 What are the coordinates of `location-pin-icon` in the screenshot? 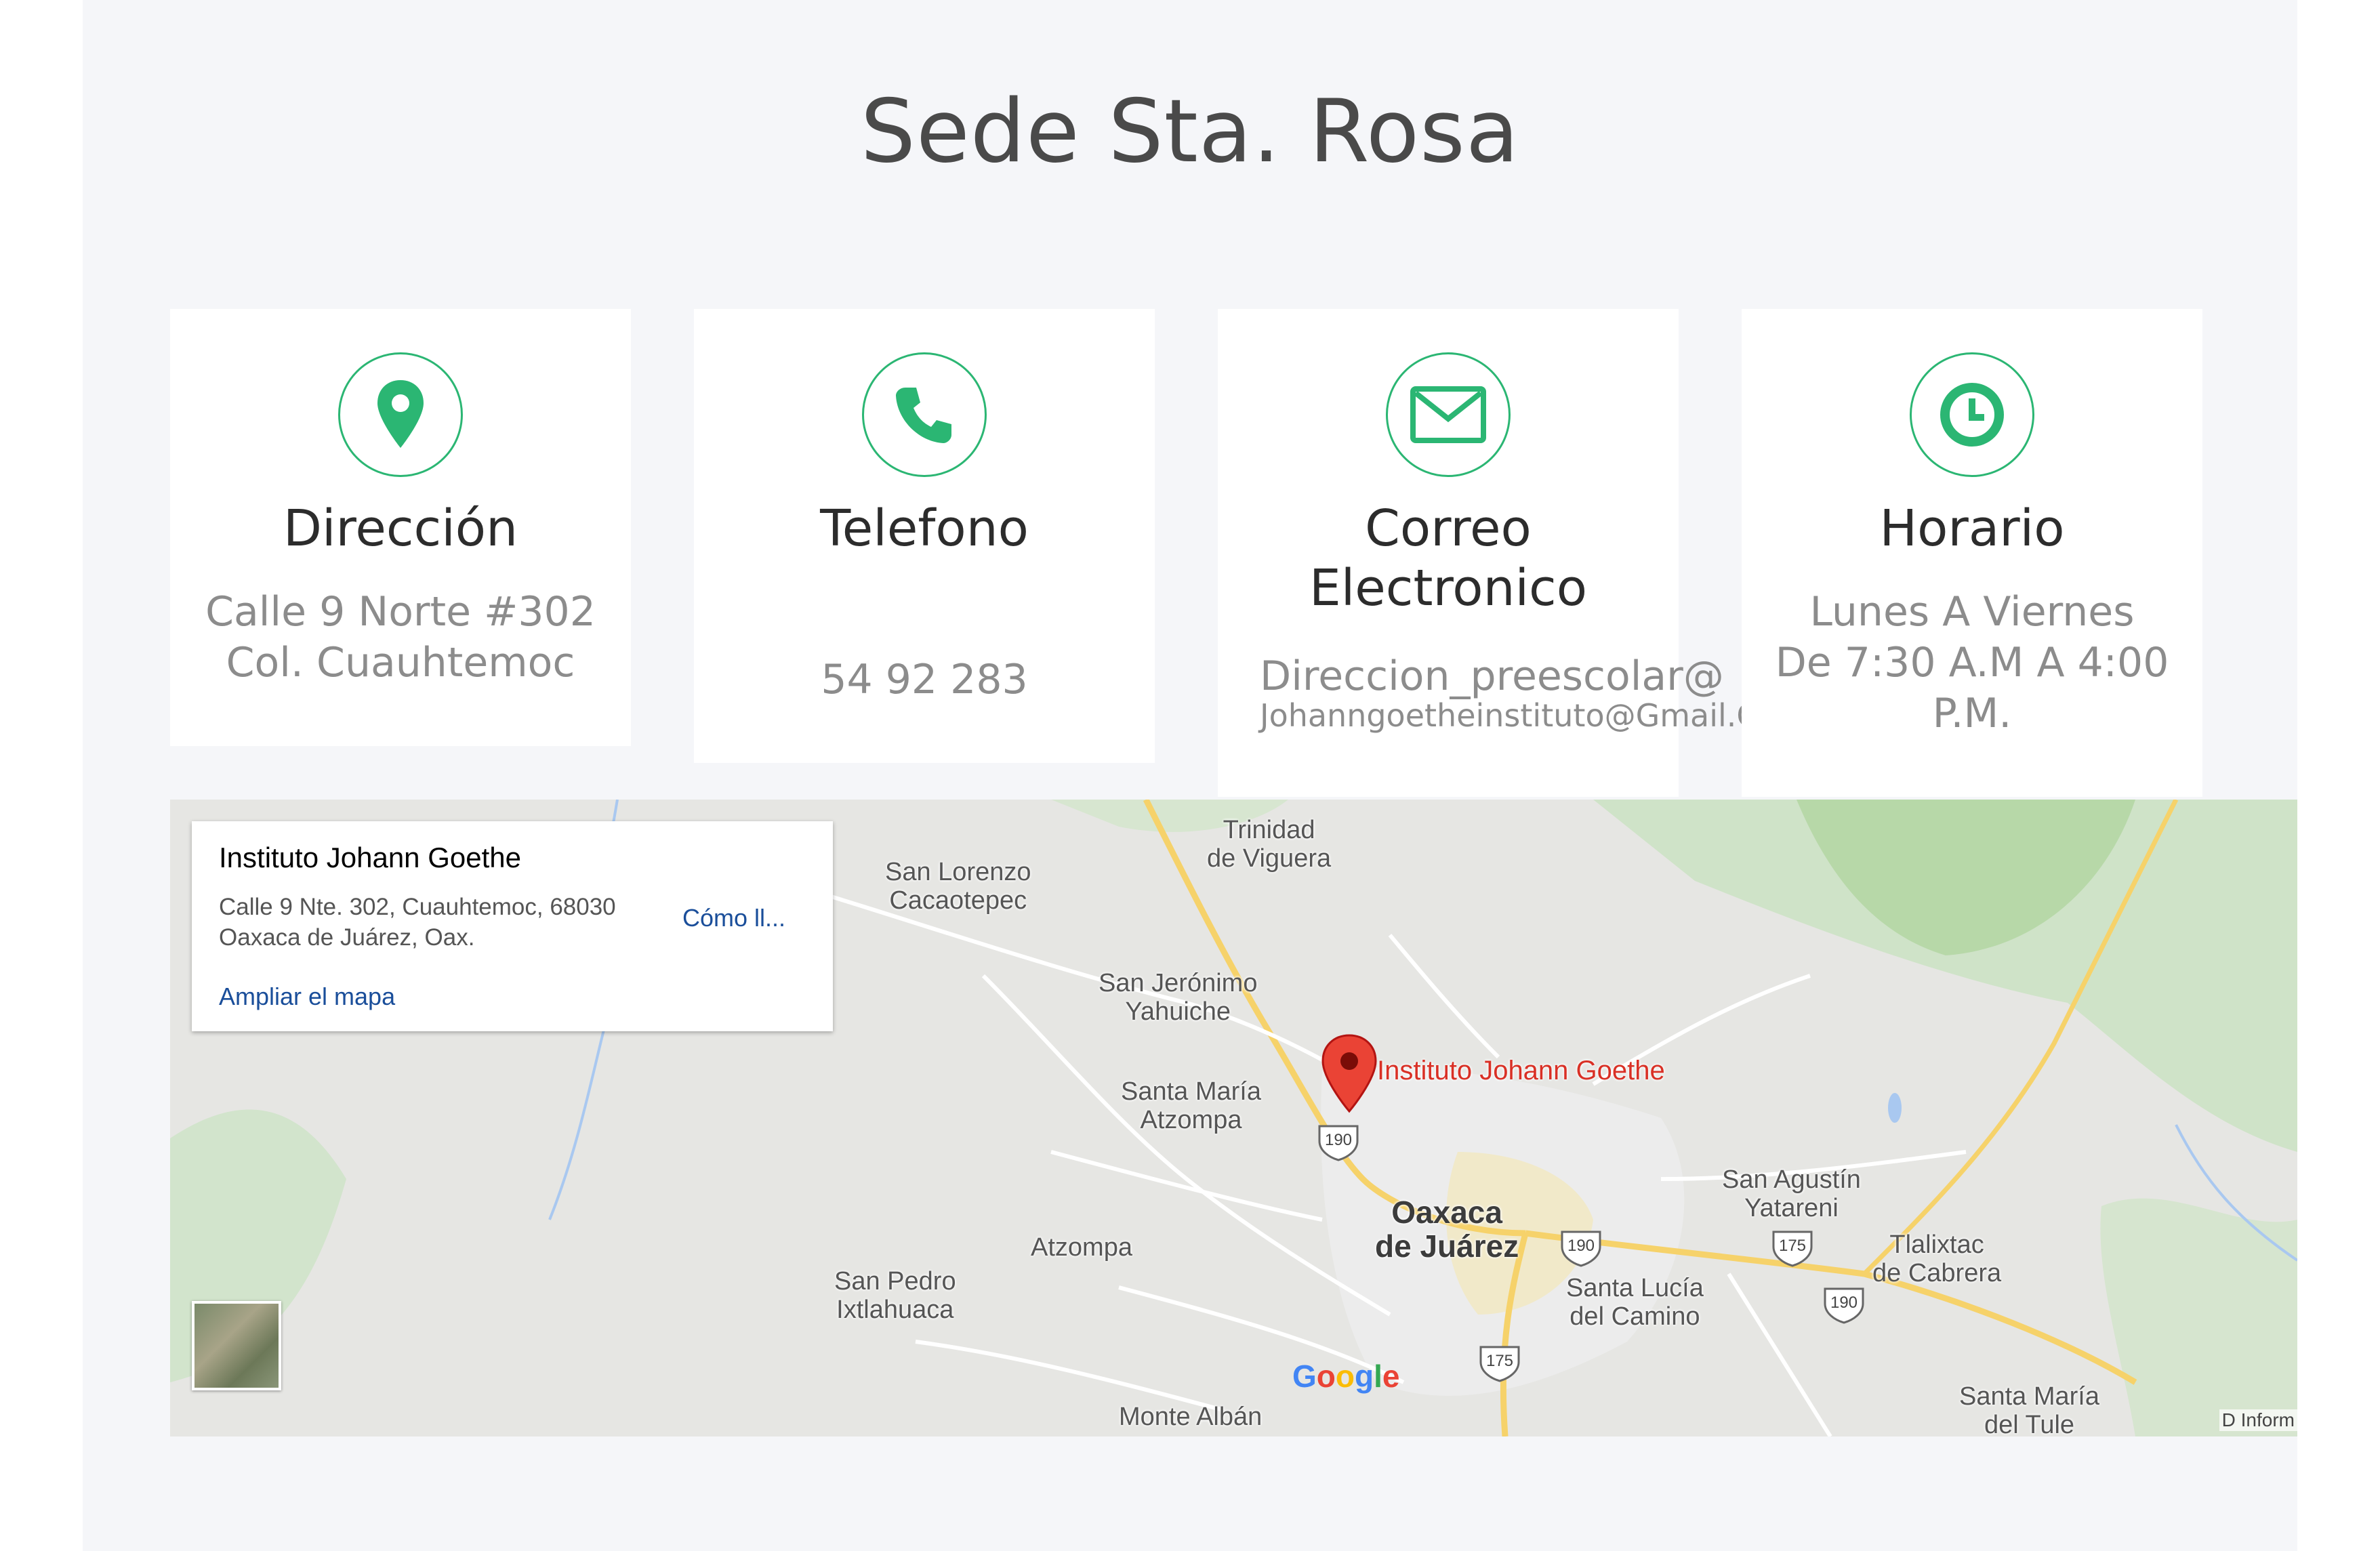 It's located at (400, 414).